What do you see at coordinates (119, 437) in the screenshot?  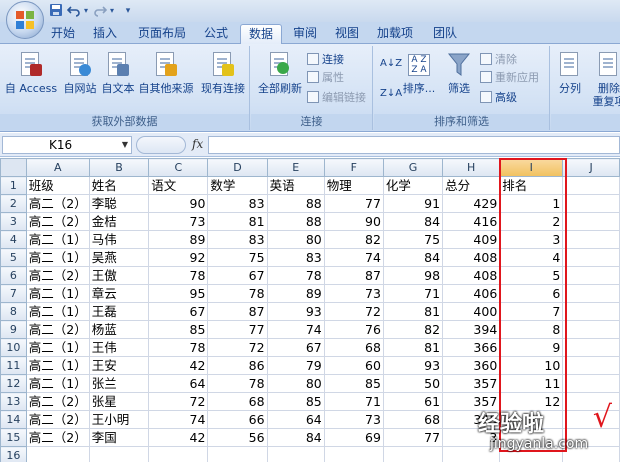 I see `cell: 李国` at bounding box center [119, 437].